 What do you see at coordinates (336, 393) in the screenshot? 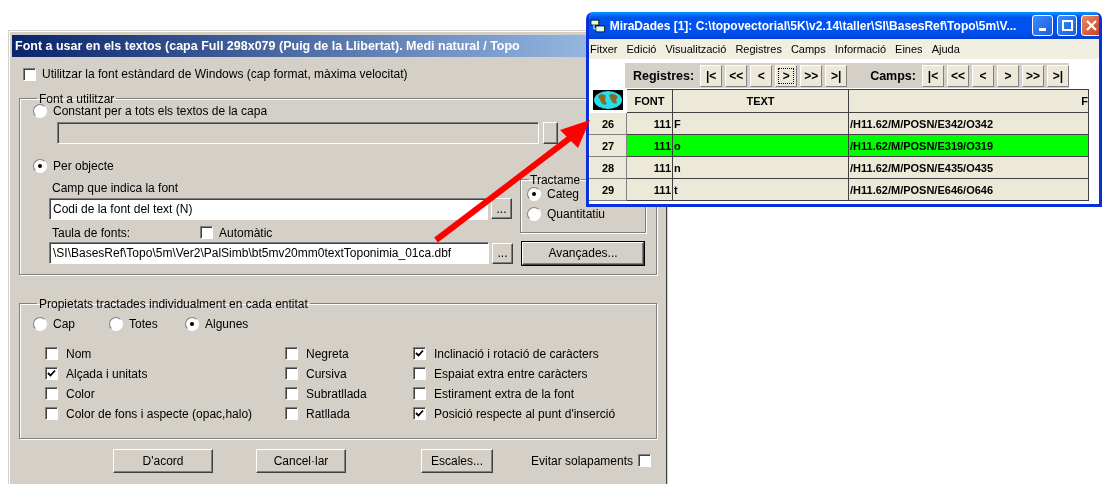
I see `checkbox-label: Subratllada` at bounding box center [336, 393].